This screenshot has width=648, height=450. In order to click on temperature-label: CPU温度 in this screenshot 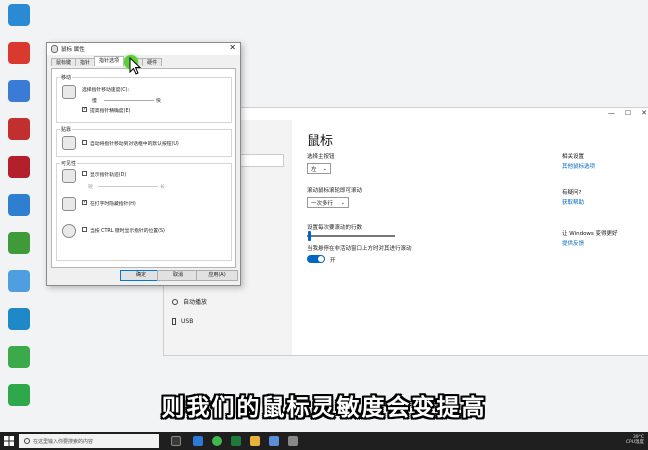, I will do `click(634, 443)`.